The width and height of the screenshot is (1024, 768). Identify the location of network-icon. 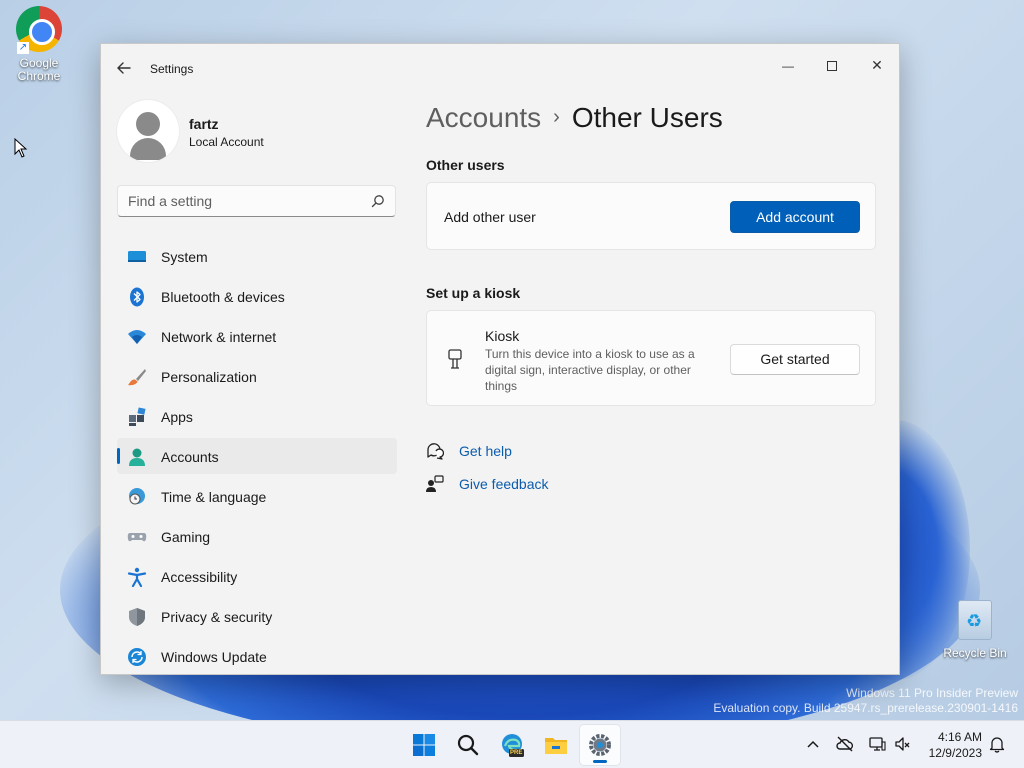
(877, 744).